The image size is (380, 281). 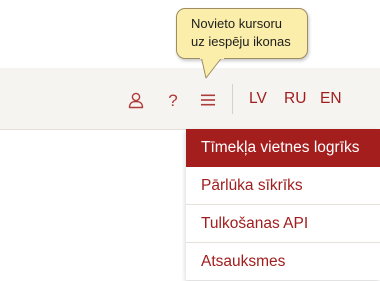 I want to click on menu-item-translation-api: Tulkošanas API, so click(x=283, y=224).